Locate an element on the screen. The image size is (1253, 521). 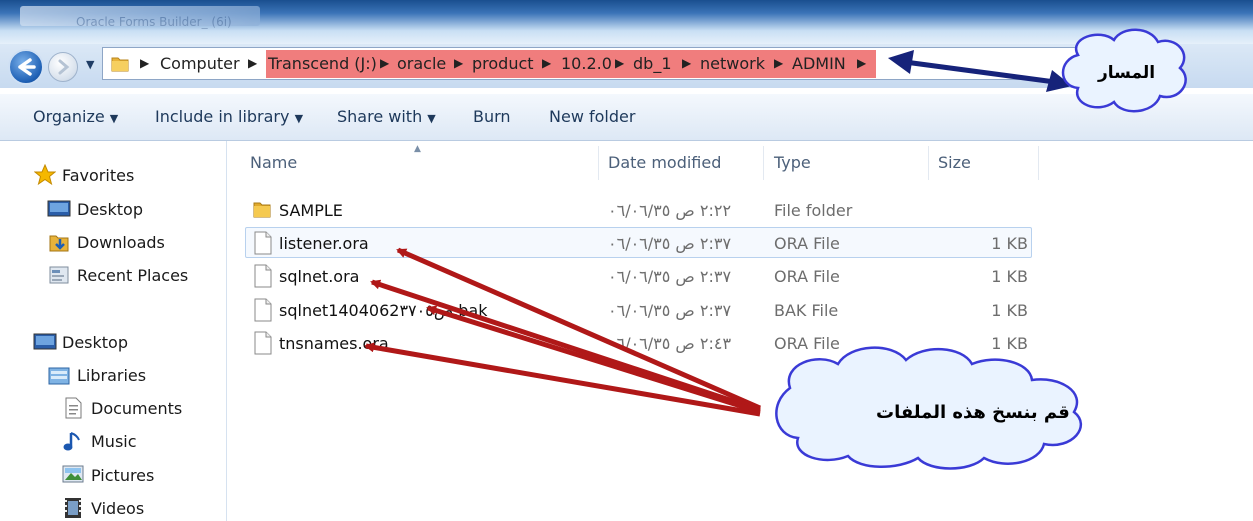
path-arrow is located at coordinates (980, 71).